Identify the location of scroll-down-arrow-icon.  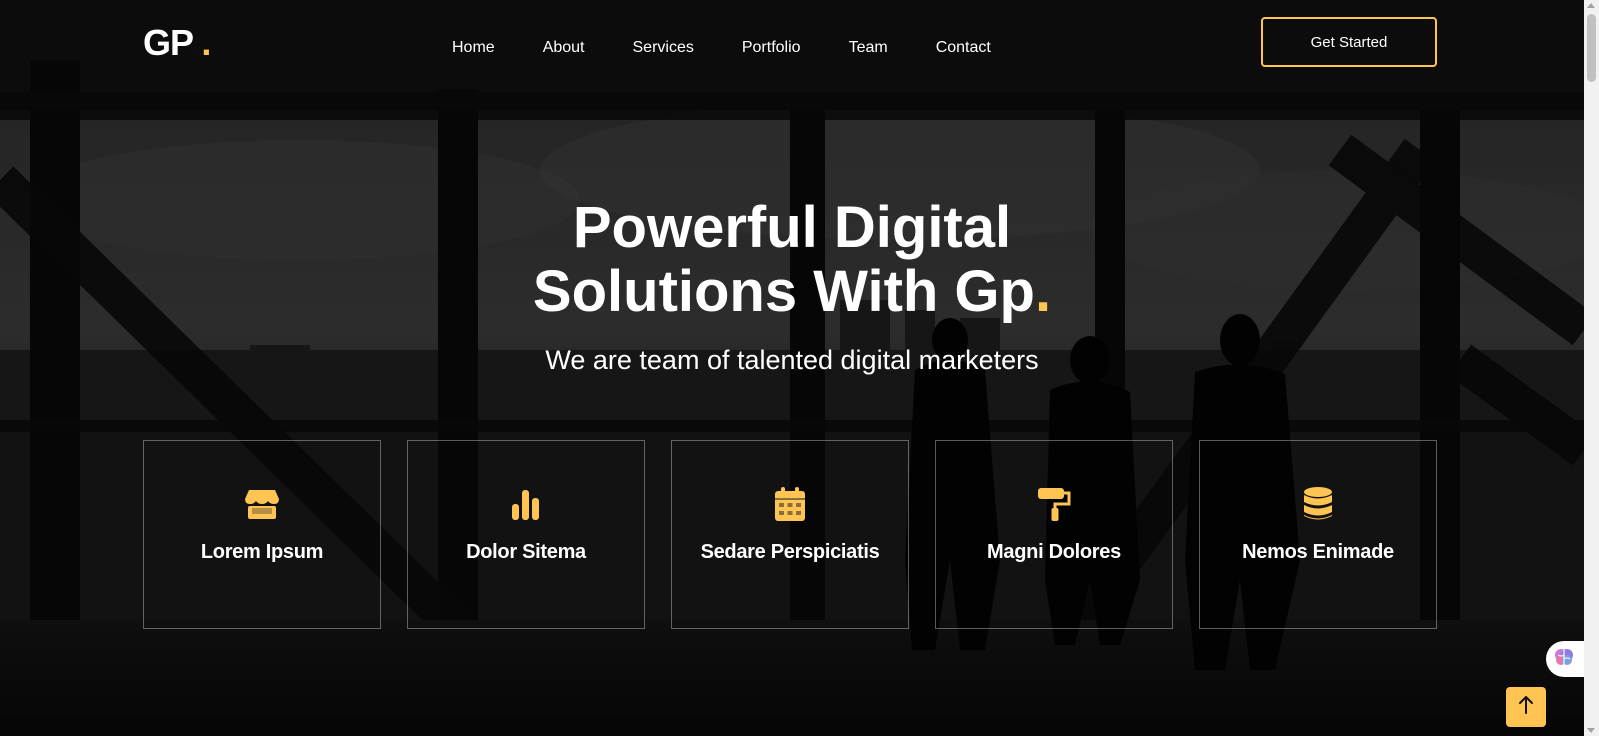
(1591, 730).